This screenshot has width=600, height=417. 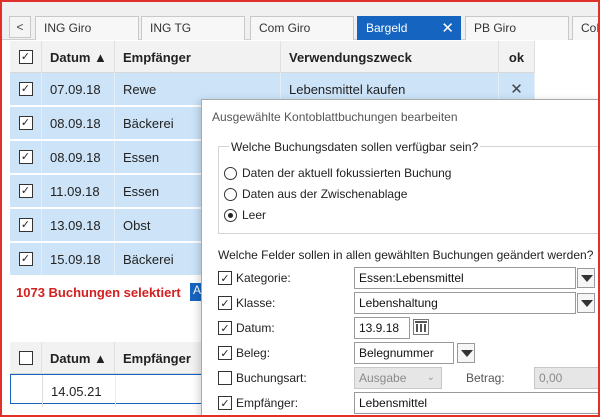 I want to click on field-row-empfaenger: ✓ Empfänger: Lebensmittel, so click(x=409, y=403).